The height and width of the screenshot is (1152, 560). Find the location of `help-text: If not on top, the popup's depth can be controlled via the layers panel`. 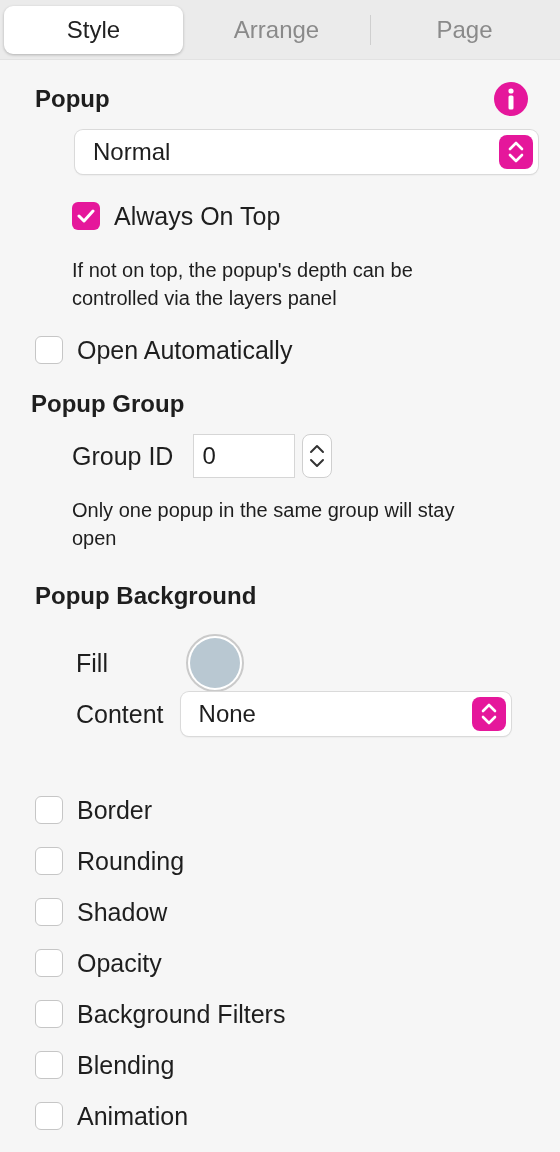

help-text: If not on top, the popup's depth can be controlled via the layers panel is located at coordinates (243, 284).